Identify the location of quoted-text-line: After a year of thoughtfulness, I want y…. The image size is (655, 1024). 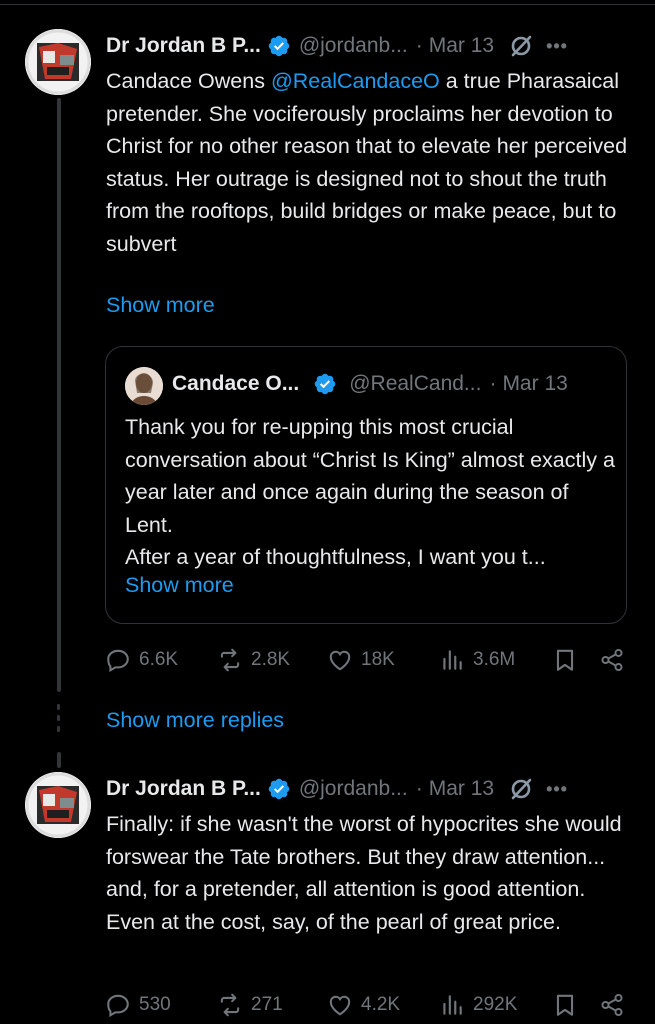
(335, 557).